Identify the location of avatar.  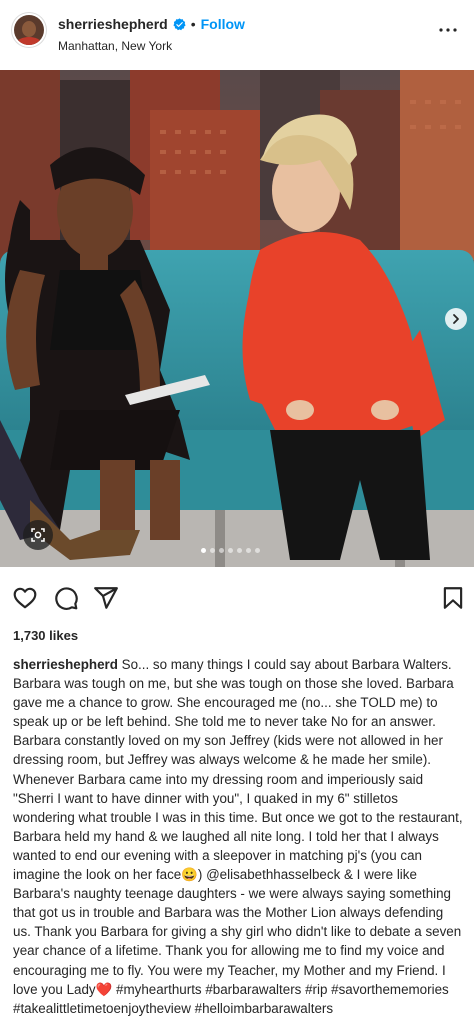
(29, 30).